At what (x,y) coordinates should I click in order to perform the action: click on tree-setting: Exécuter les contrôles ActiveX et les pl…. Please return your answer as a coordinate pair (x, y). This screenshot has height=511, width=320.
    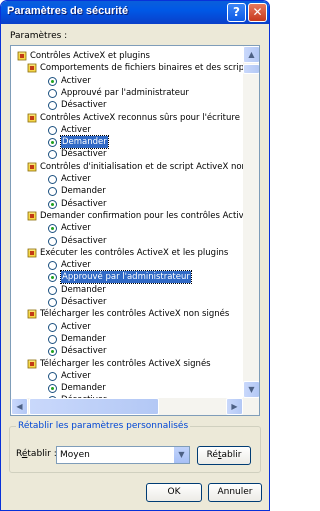
    Looking at the image, I should click on (127, 253).